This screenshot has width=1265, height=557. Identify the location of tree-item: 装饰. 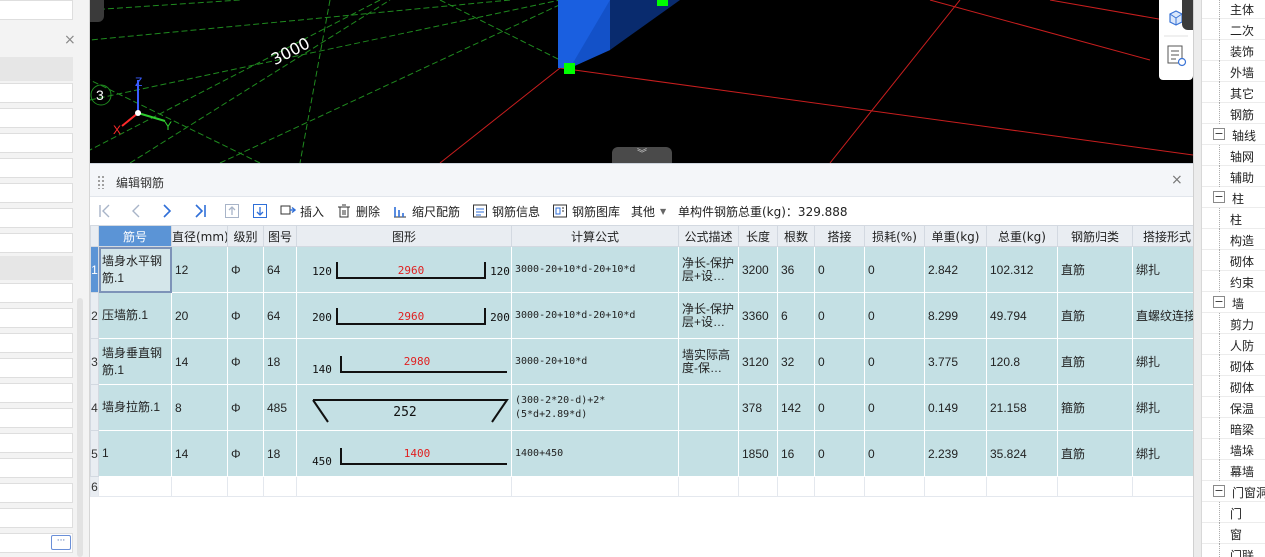
(1233, 50).